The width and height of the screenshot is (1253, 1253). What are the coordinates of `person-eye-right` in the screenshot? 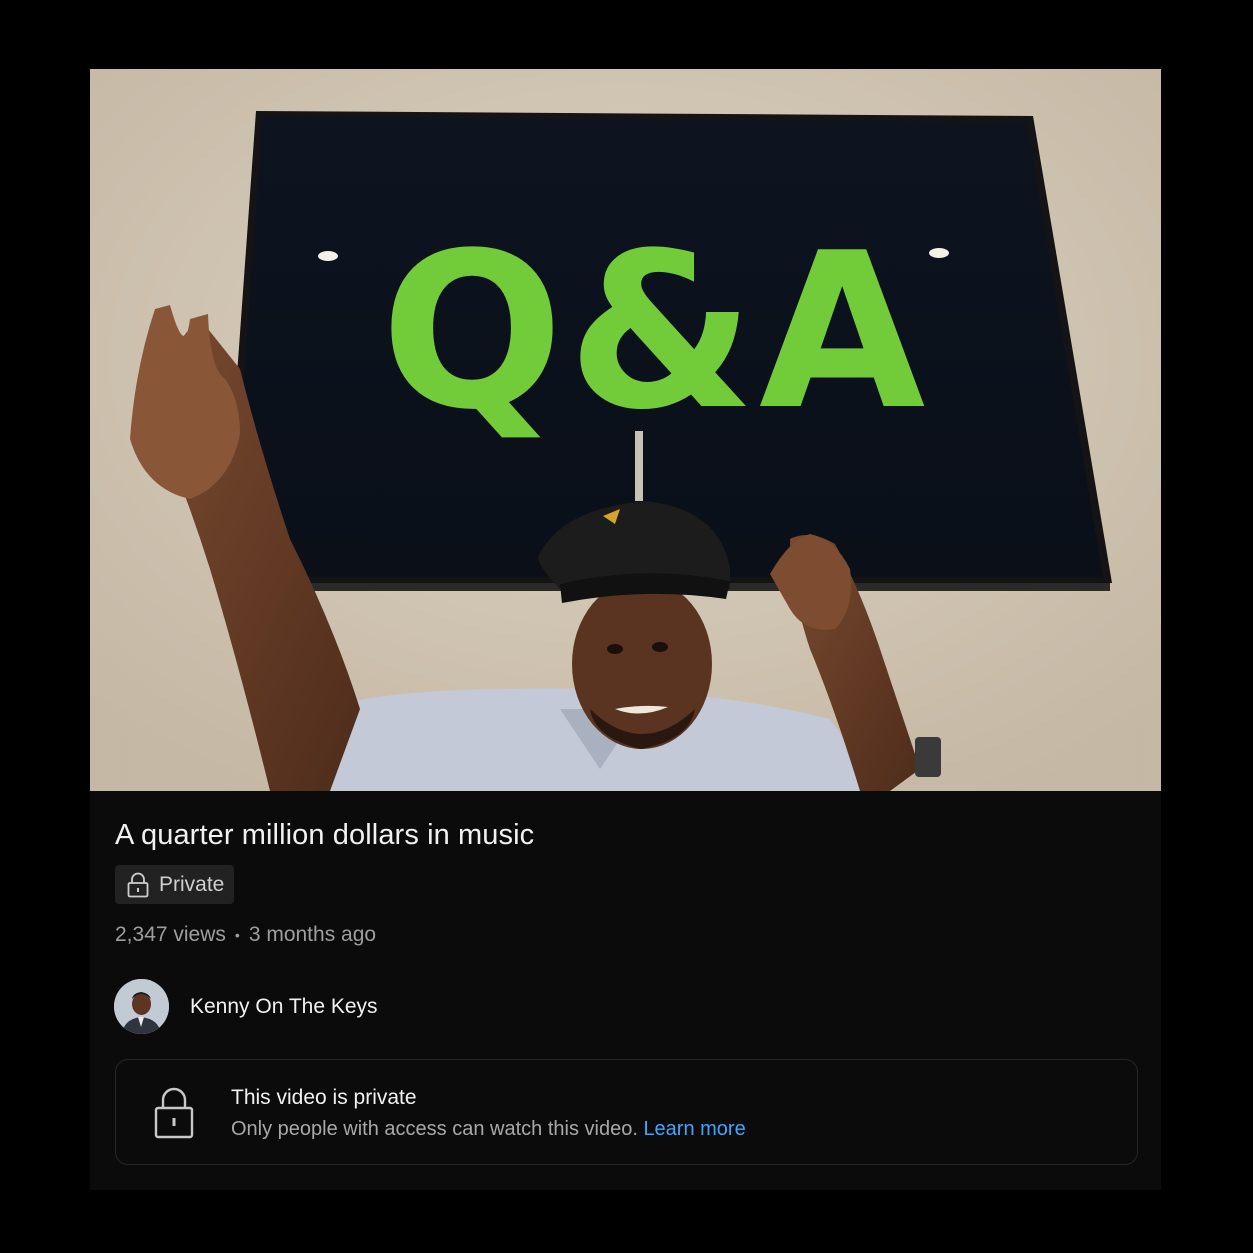 It's located at (660, 647).